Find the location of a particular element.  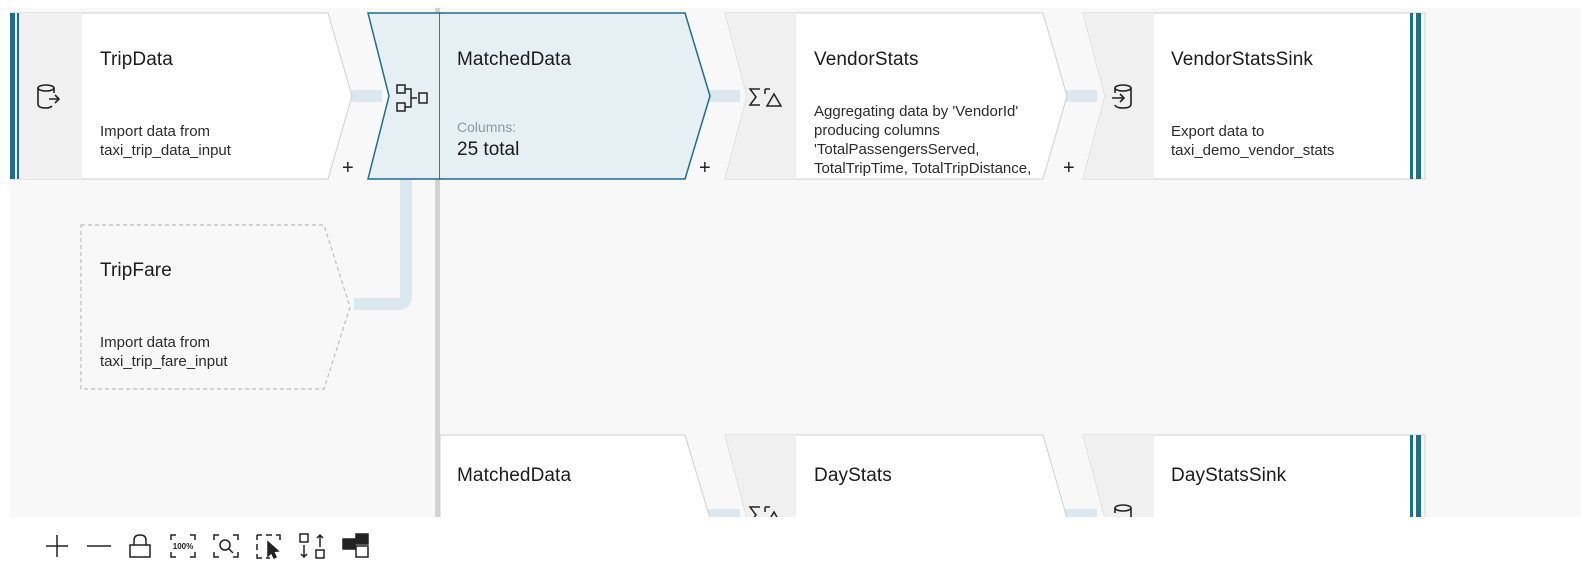

node-matcheddata-2: MatchedData is located at coordinates (584, 475).